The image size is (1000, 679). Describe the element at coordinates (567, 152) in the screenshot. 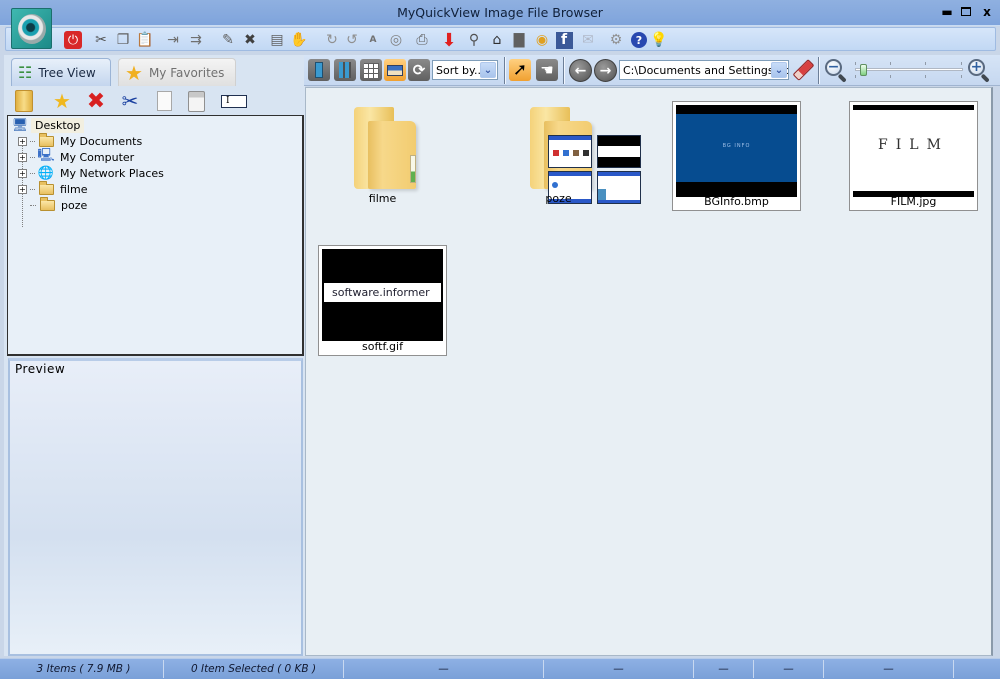

I see `file-item-poze: poze` at that location.